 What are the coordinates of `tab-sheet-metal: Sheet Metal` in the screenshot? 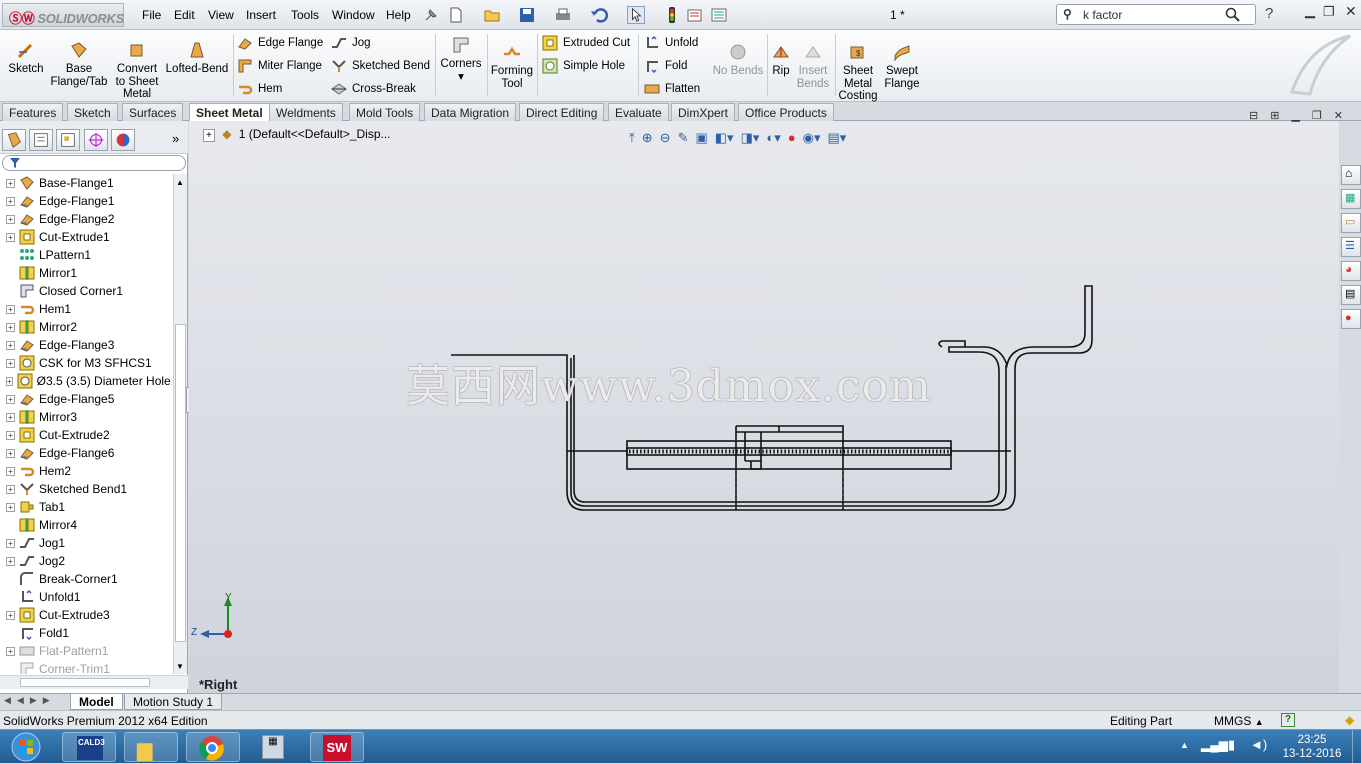 It's located at (229, 112).